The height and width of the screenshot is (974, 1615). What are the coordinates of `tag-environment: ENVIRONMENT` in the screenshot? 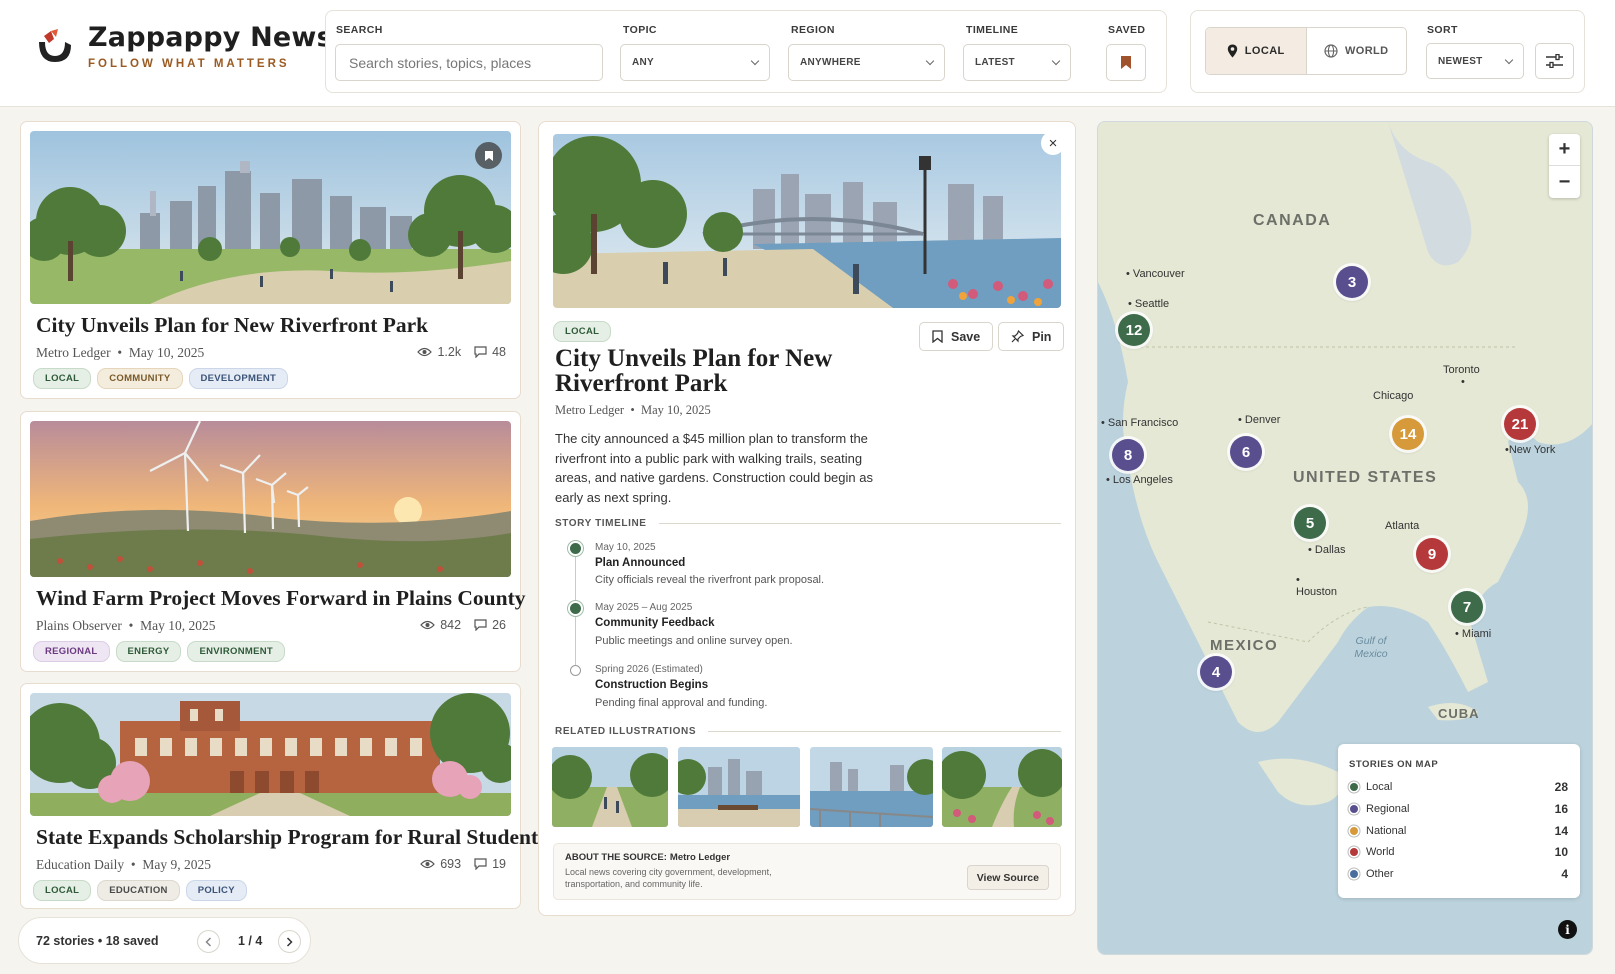 It's located at (236, 651).